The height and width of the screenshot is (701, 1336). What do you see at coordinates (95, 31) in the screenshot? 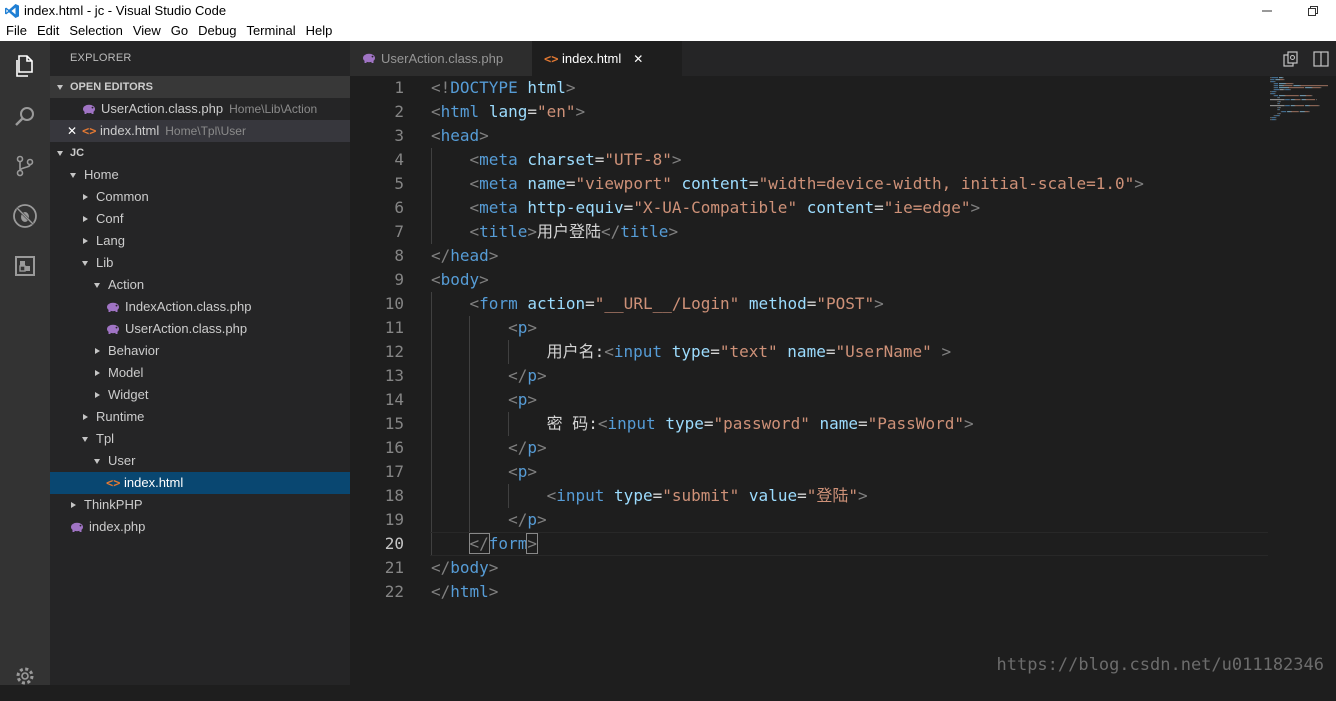
I see `menu-selection: Selection` at bounding box center [95, 31].